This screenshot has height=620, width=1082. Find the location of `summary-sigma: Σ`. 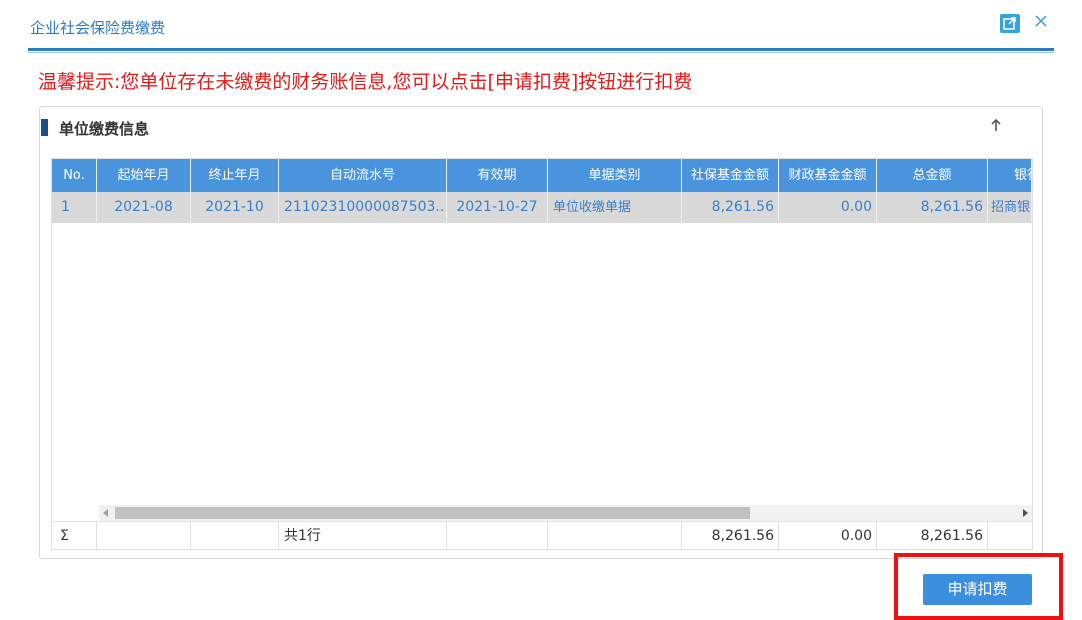

summary-sigma: Σ is located at coordinates (74, 535).